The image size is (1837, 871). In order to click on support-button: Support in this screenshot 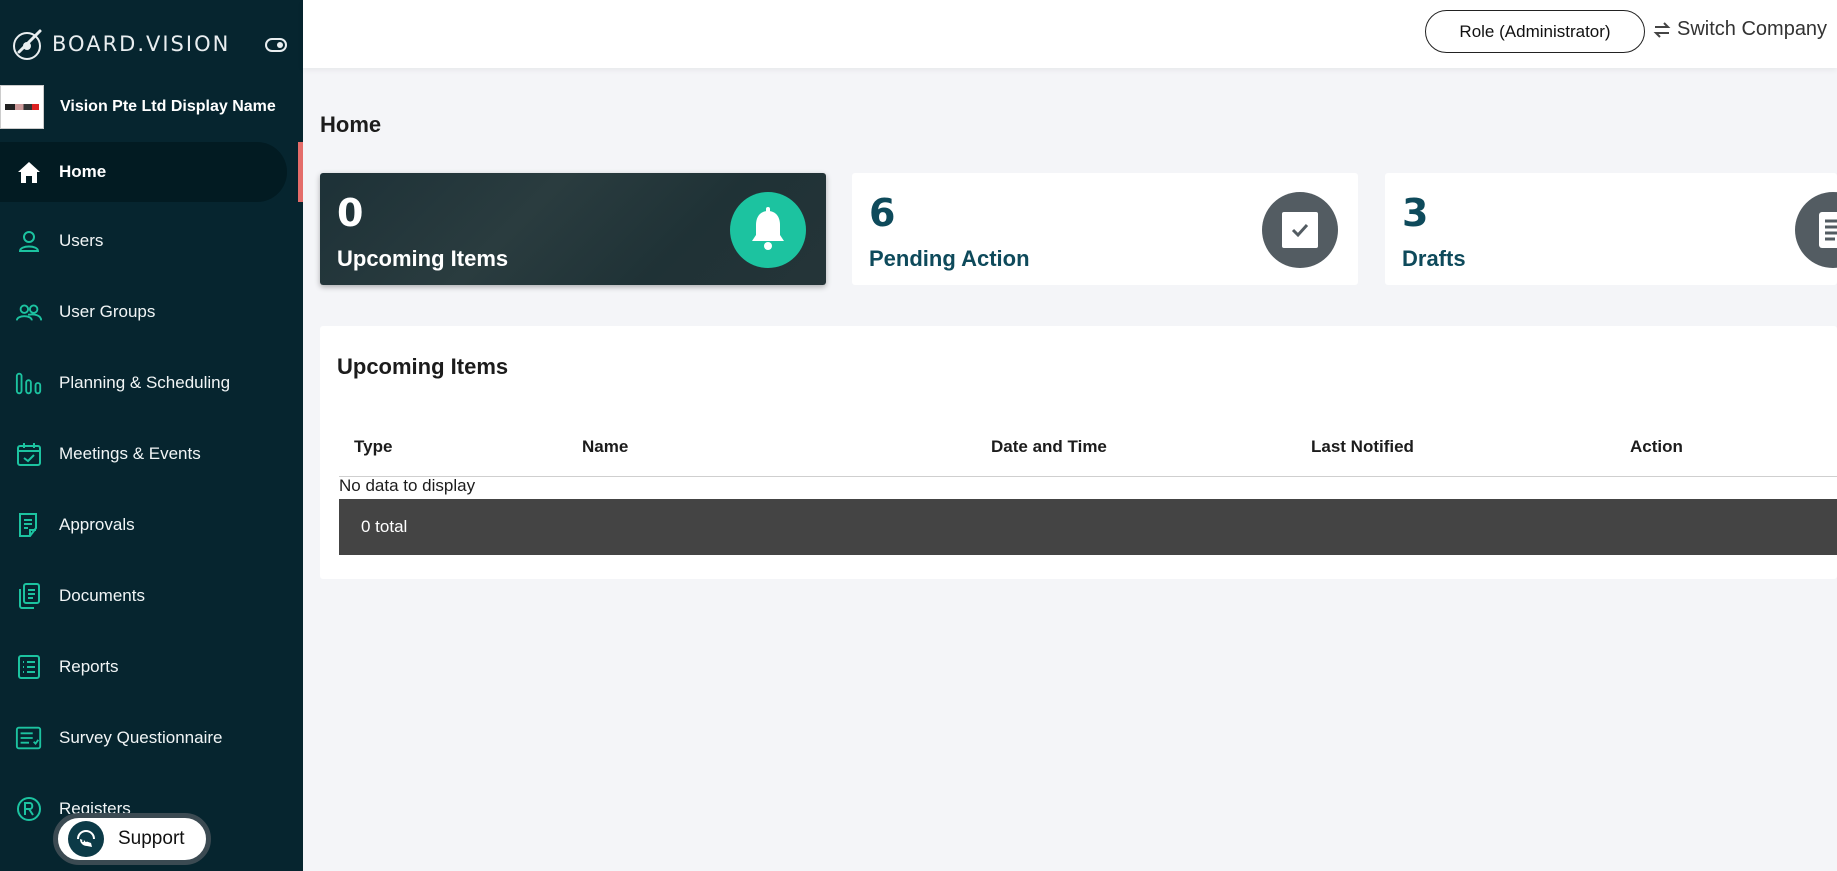, I will do `click(132, 839)`.